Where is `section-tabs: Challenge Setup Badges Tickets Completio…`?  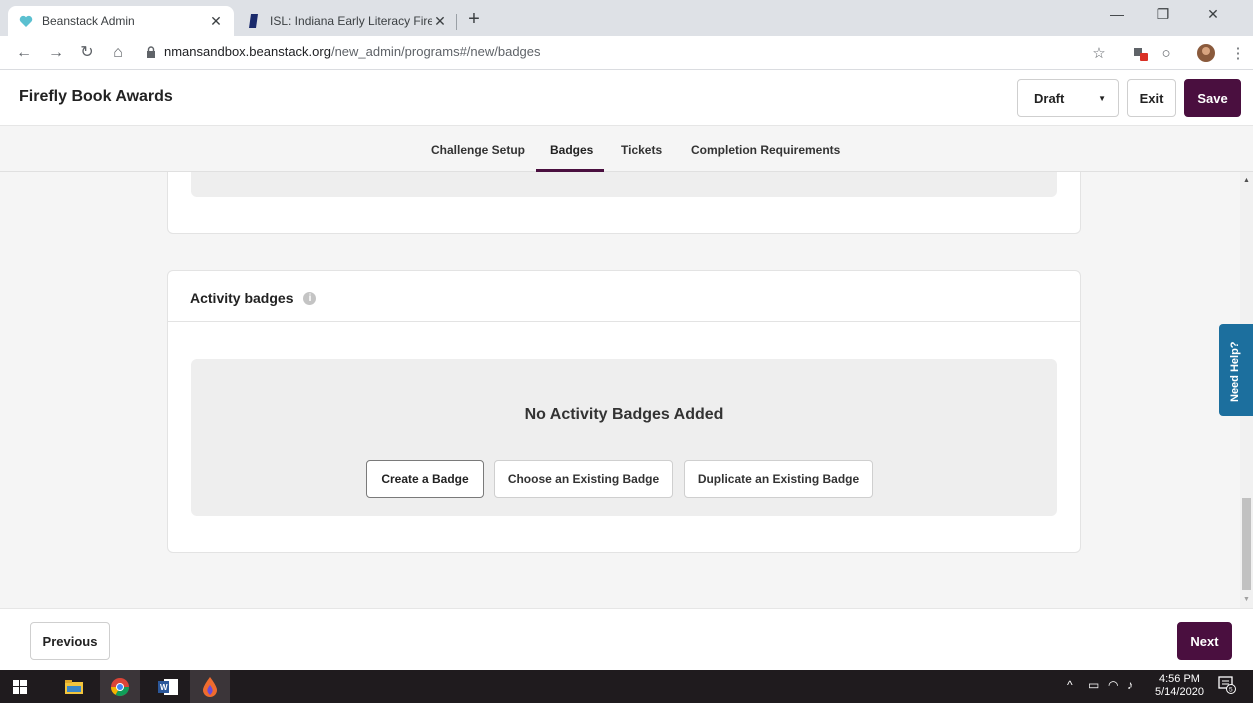 section-tabs: Challenge Setup Badges Tickets Completio… is located at coordinates (626, 149).